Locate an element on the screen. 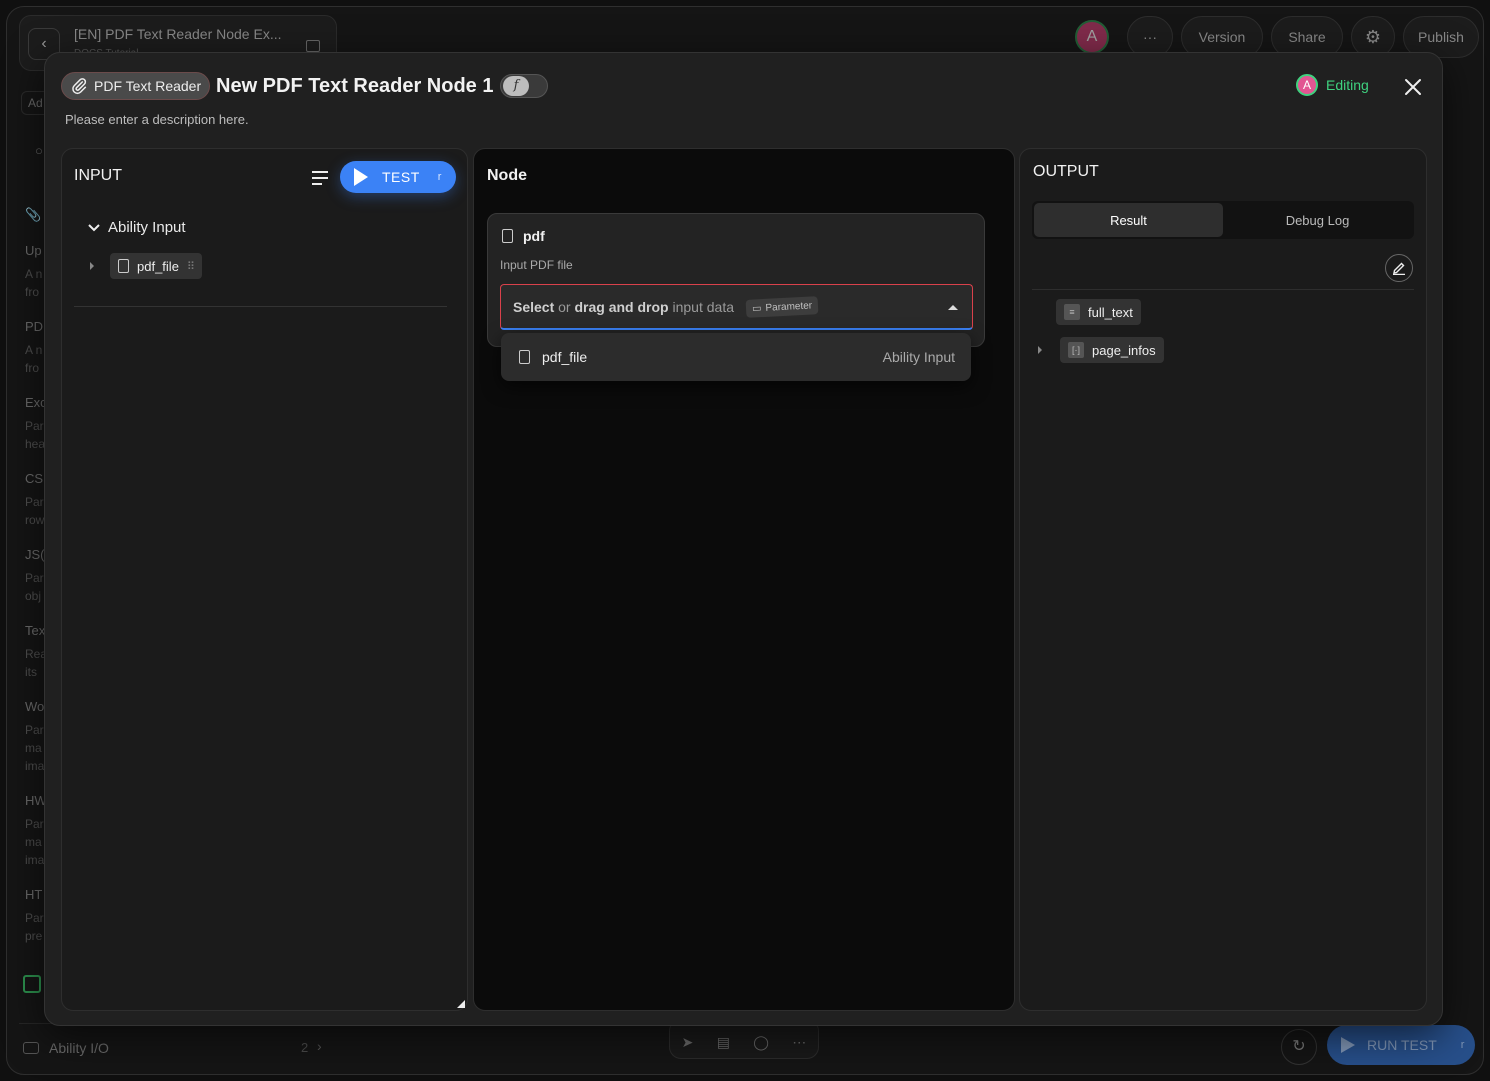  user-avatar: A is located at coordinates (1092, 37).